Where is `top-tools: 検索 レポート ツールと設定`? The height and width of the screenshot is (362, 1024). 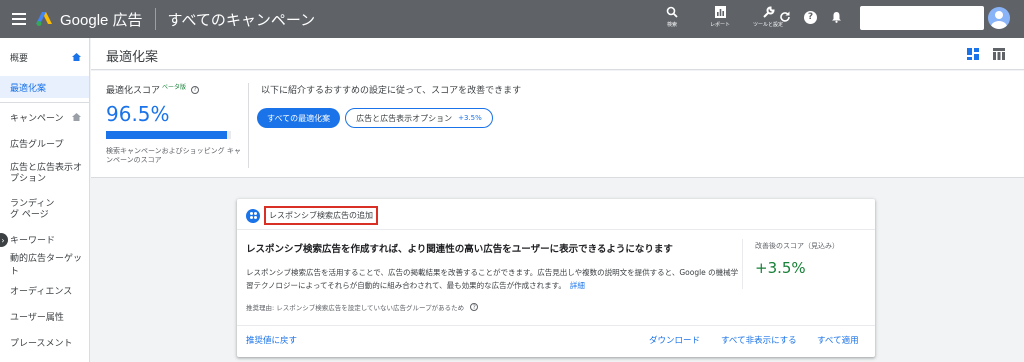 top-tools: 検索 レポート ツールと設定 is located at coordinates (720, 16).